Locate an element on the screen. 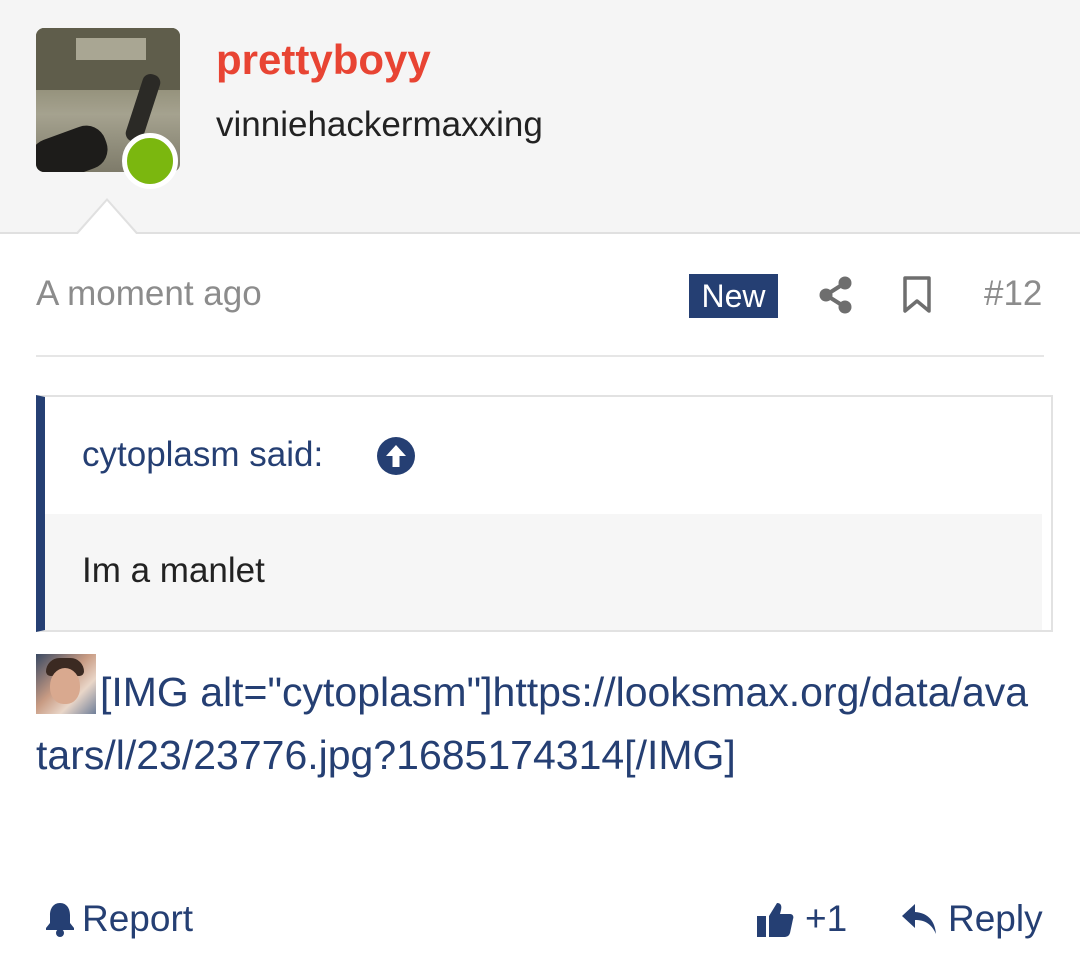  quote-body: Im a manlet is located at coordinates (543, 572).